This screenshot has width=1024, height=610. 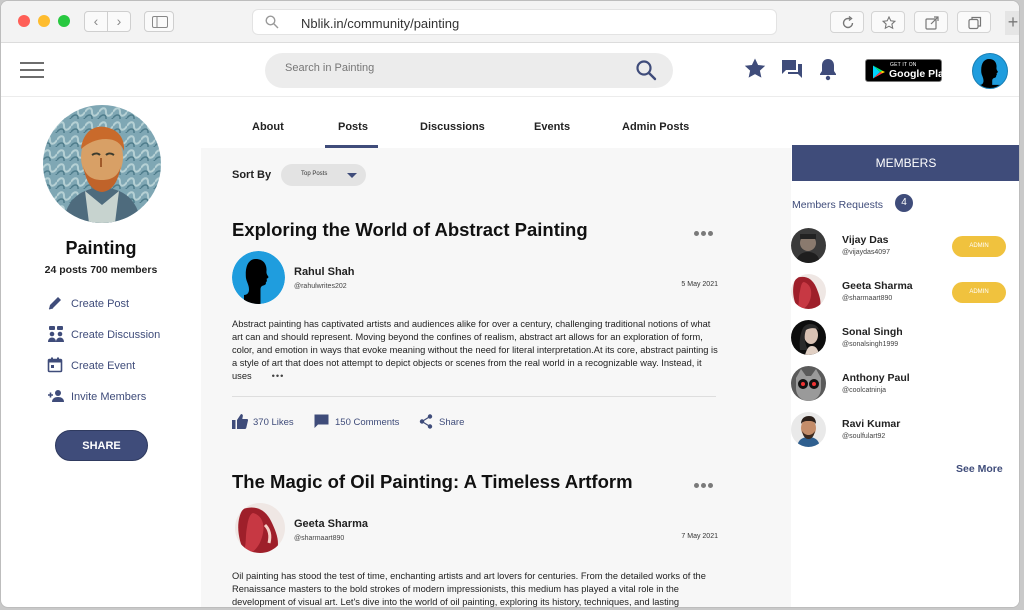 I want to click on likes-count: 370 Likes, so click(x=273, y=422).